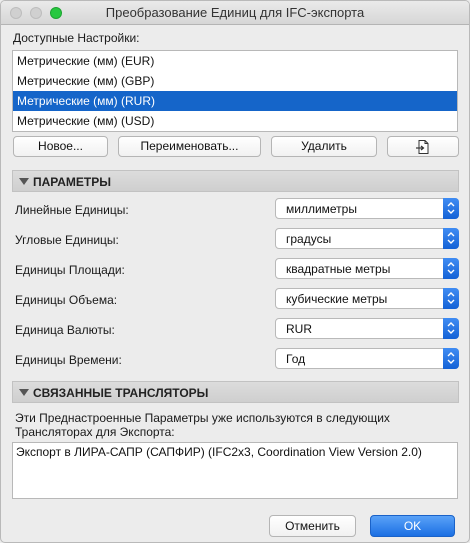 The image size is (470, 543). I want to click on volume-units-select: кубические метры, so click(367, 298).